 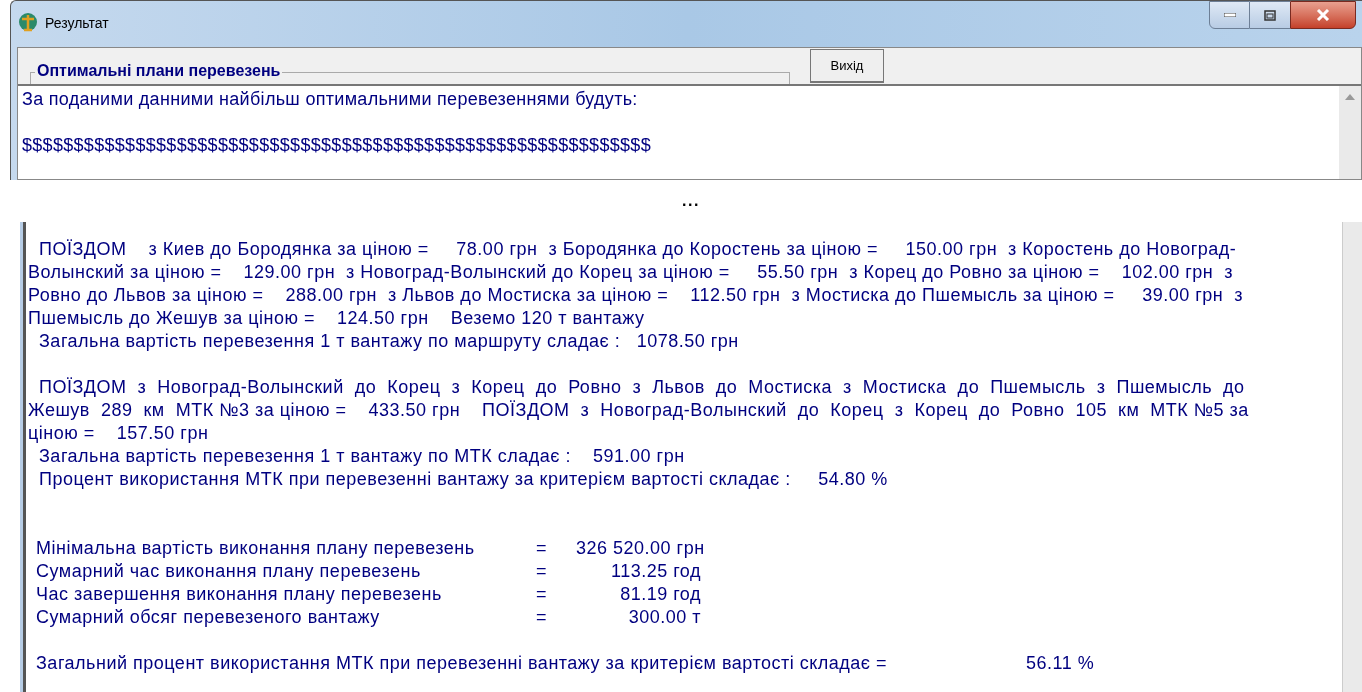 I want to click on output-line: Пшемысль до Жешув за ціною = 124.50 грн Веземо 120 т вантажу, so click(x=337, y=318).